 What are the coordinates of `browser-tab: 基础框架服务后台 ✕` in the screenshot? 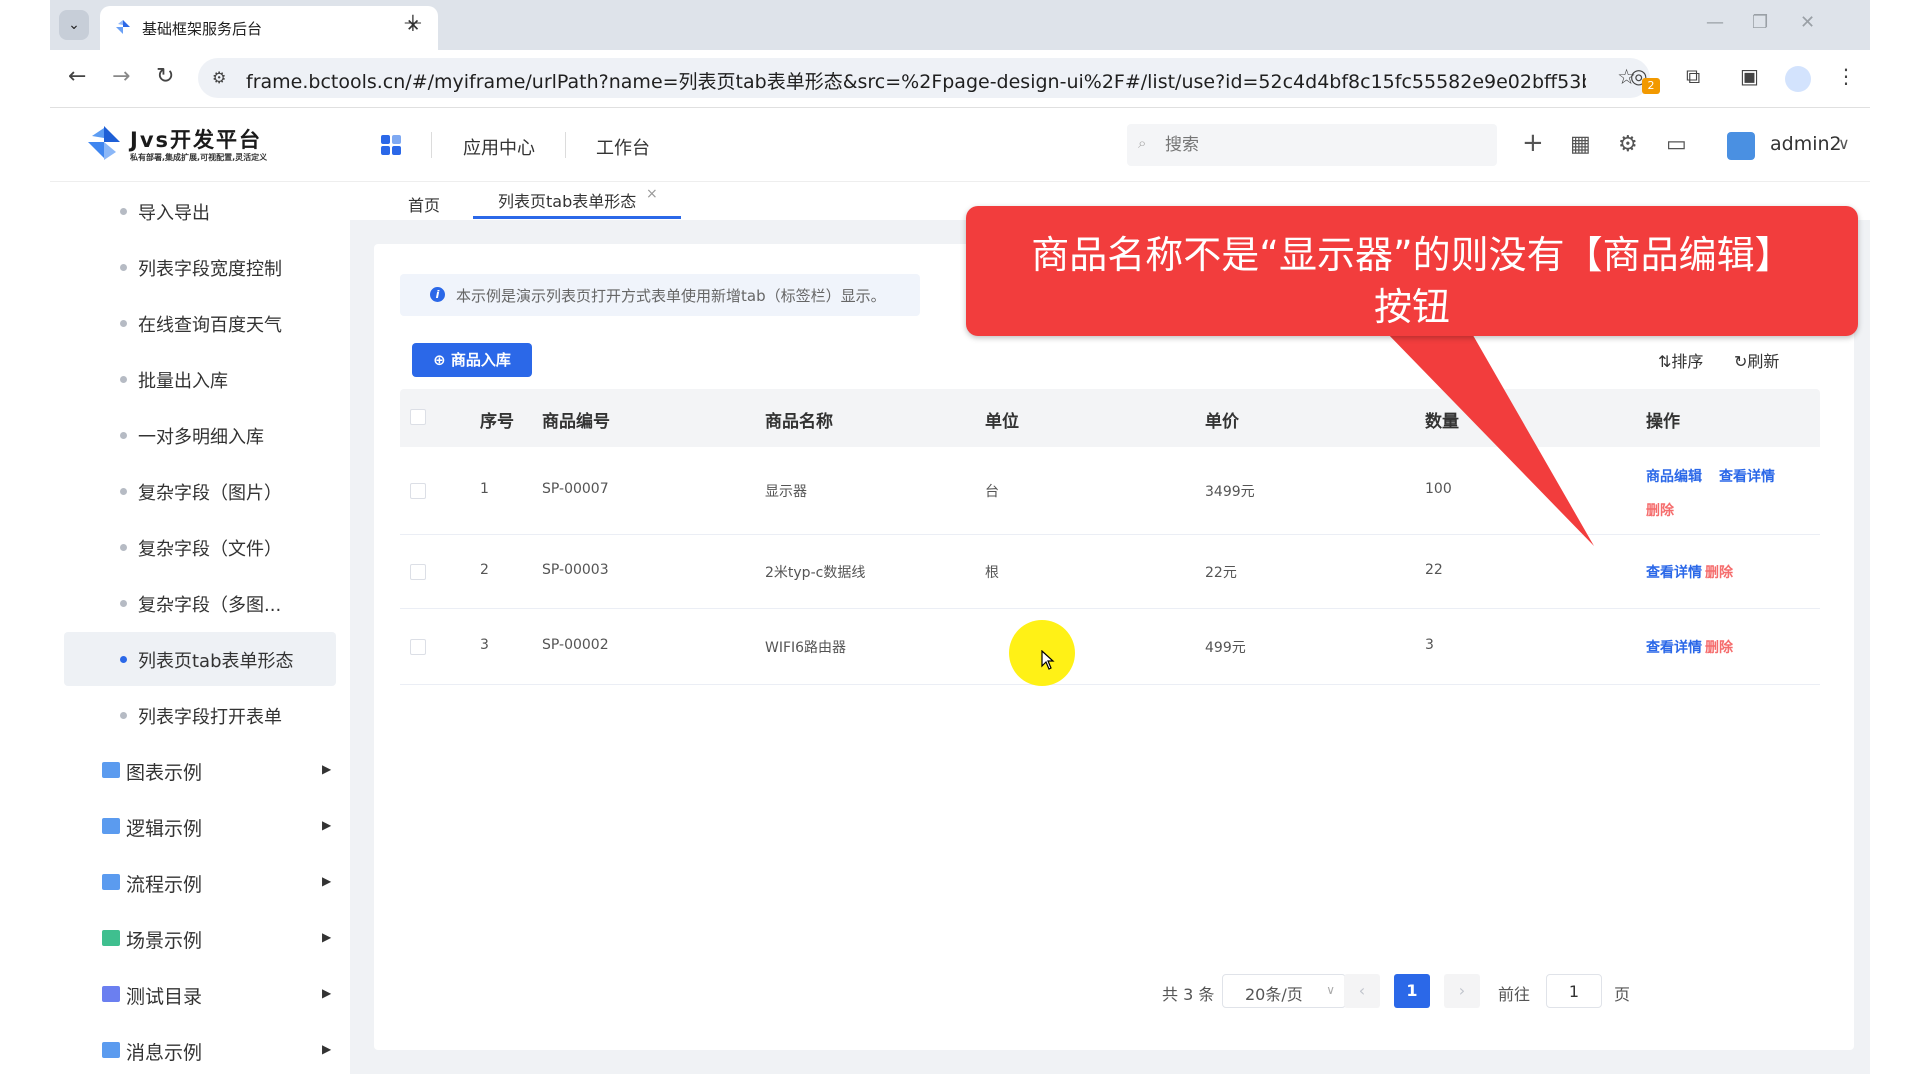 It's located at (269, 28).